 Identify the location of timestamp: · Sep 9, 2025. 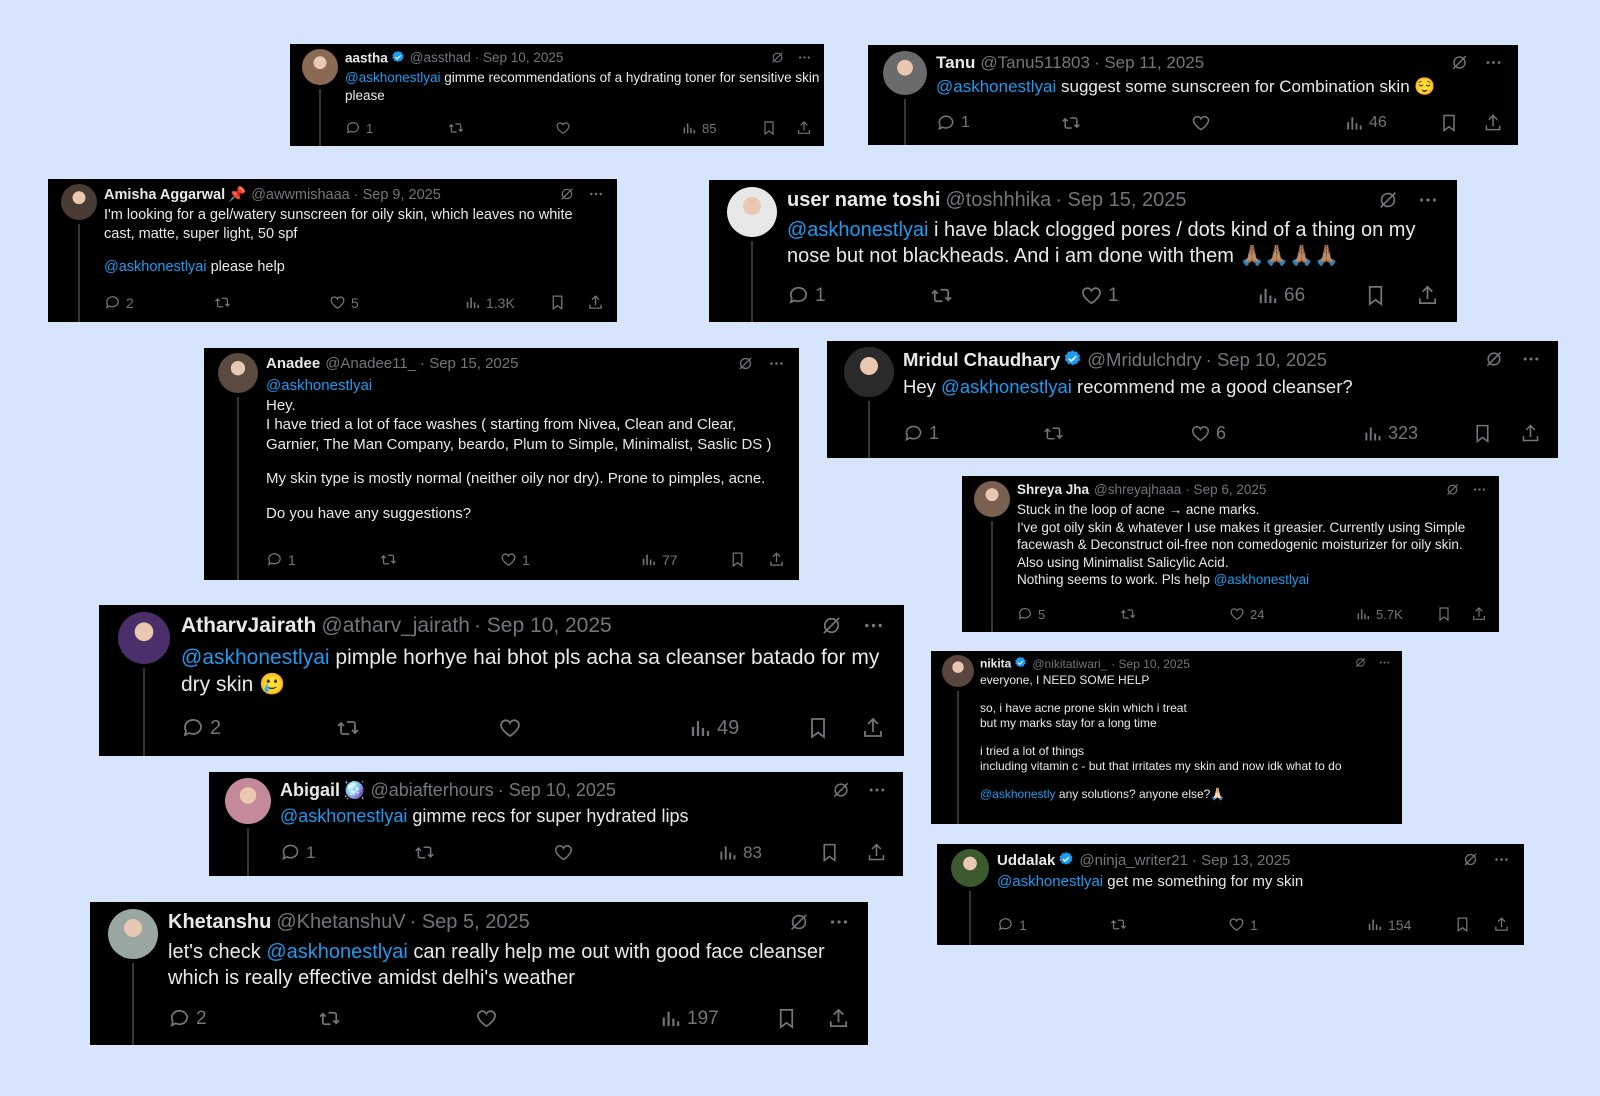
(397, 195).